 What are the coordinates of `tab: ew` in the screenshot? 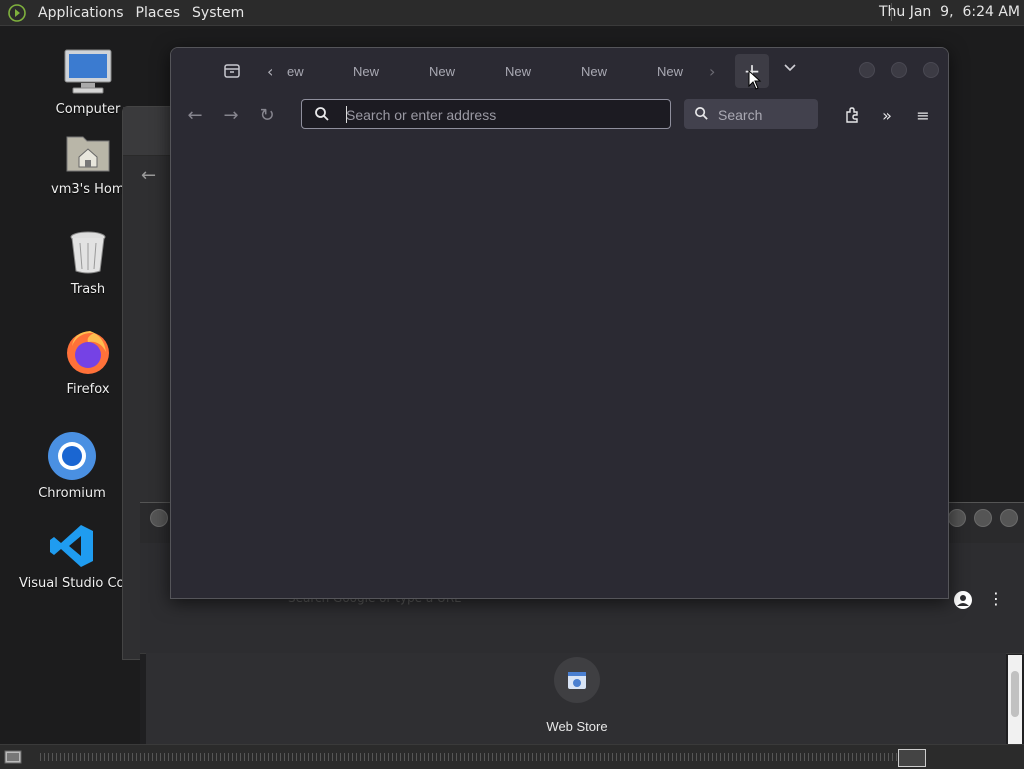 It's located at (295, 71).